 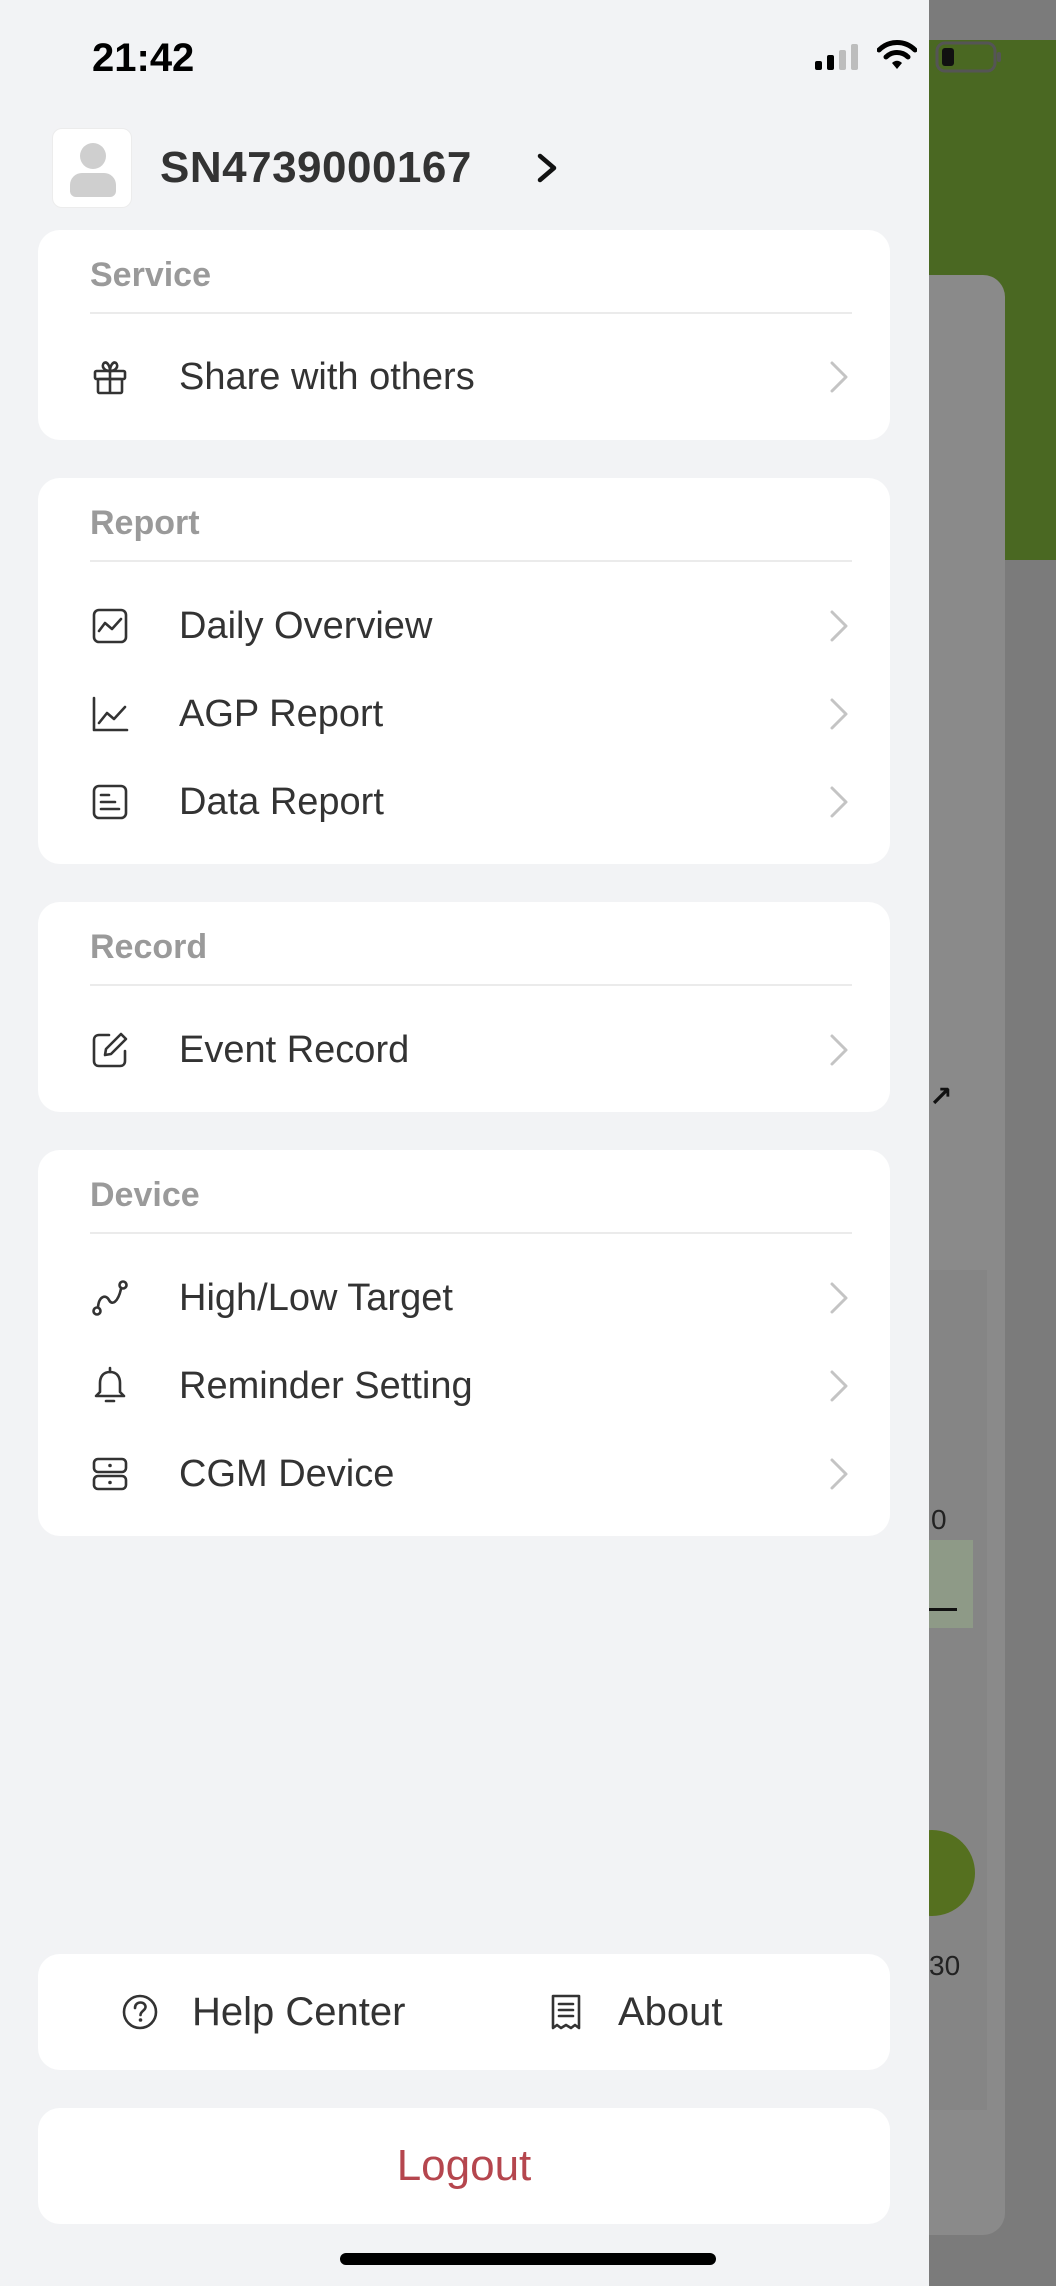 I want to click on menu-item-reminder-setting: Reminder Setting, so click(x=464, y=1386).